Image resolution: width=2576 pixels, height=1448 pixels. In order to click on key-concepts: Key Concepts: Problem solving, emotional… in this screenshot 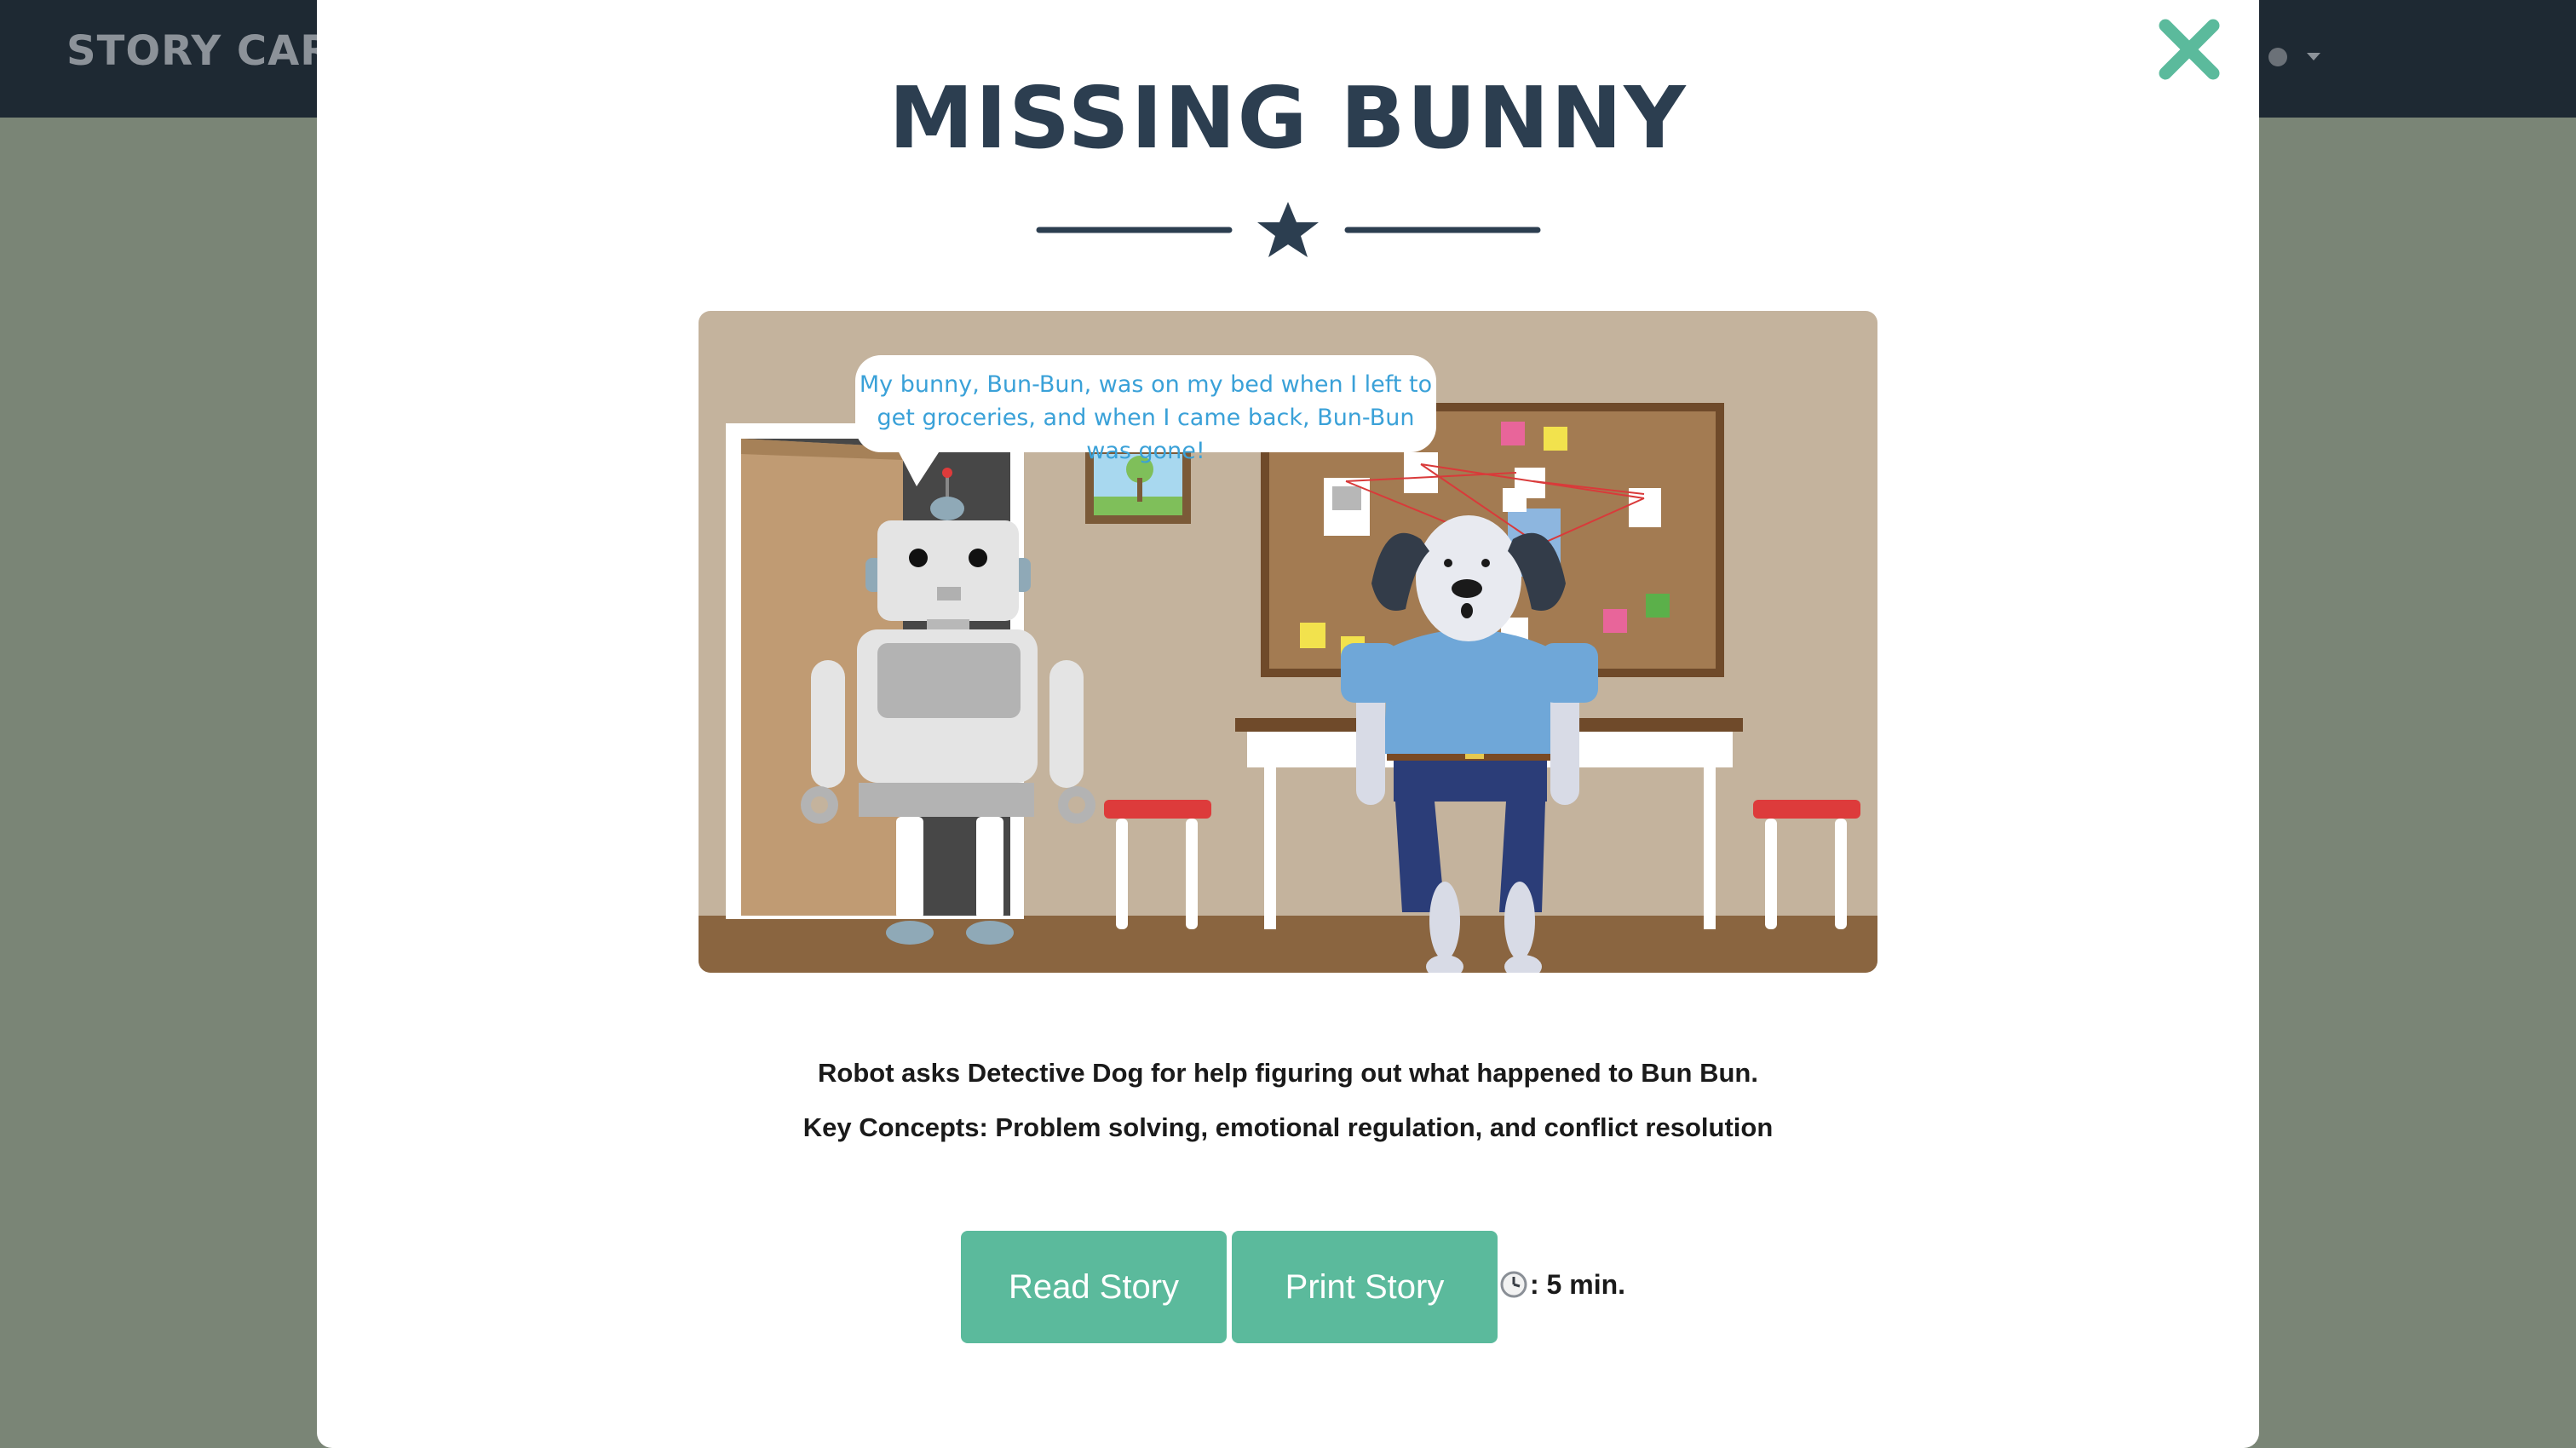, I will do `click(1288, 1127)`.